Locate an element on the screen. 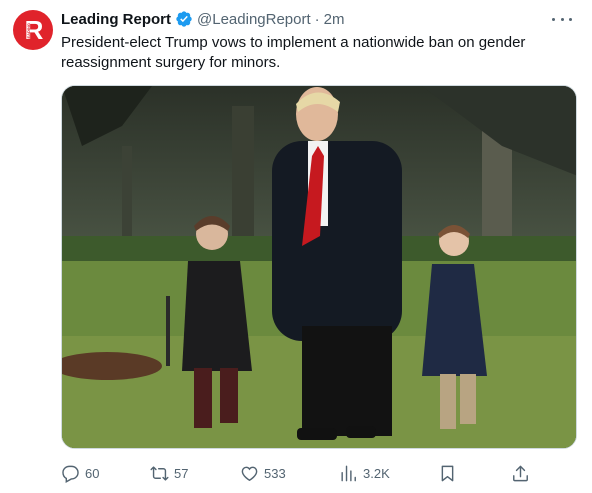  repost-count: 57 is located at coordinates (181, 473).